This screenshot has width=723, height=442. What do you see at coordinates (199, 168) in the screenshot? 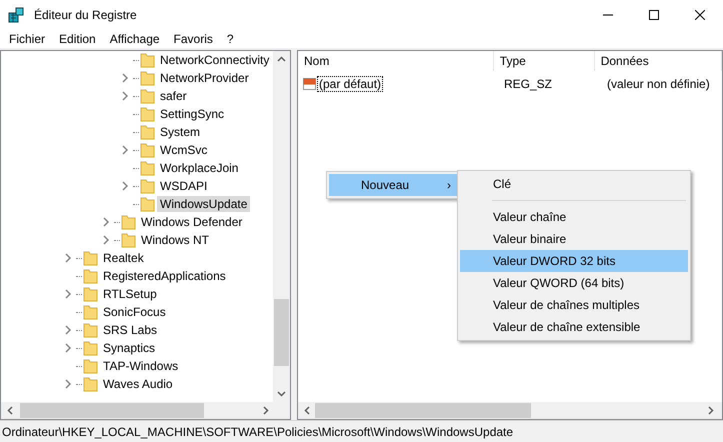
I see `tree-item: WorkplaceJoin` at bounding box center [199, 168].